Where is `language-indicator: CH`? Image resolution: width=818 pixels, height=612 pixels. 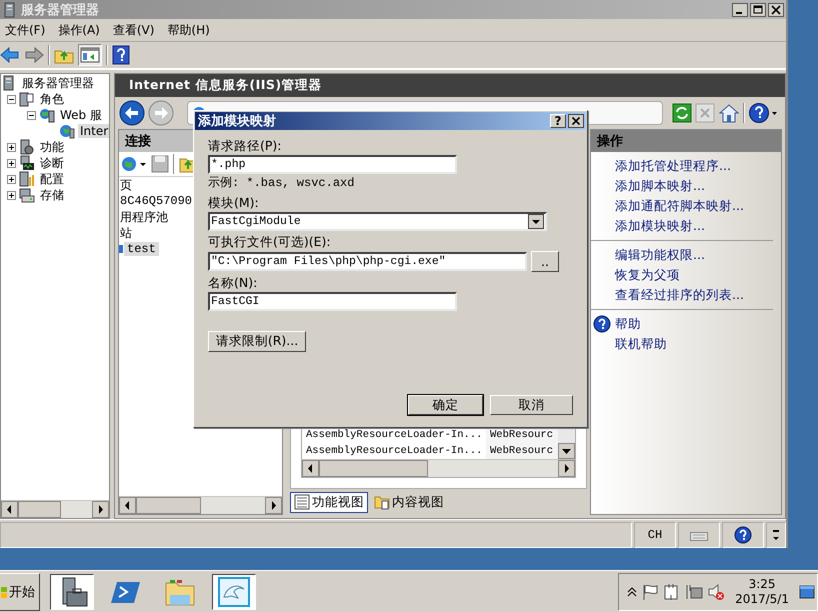 language-indicator: CH is located at coordinates (655, 535).